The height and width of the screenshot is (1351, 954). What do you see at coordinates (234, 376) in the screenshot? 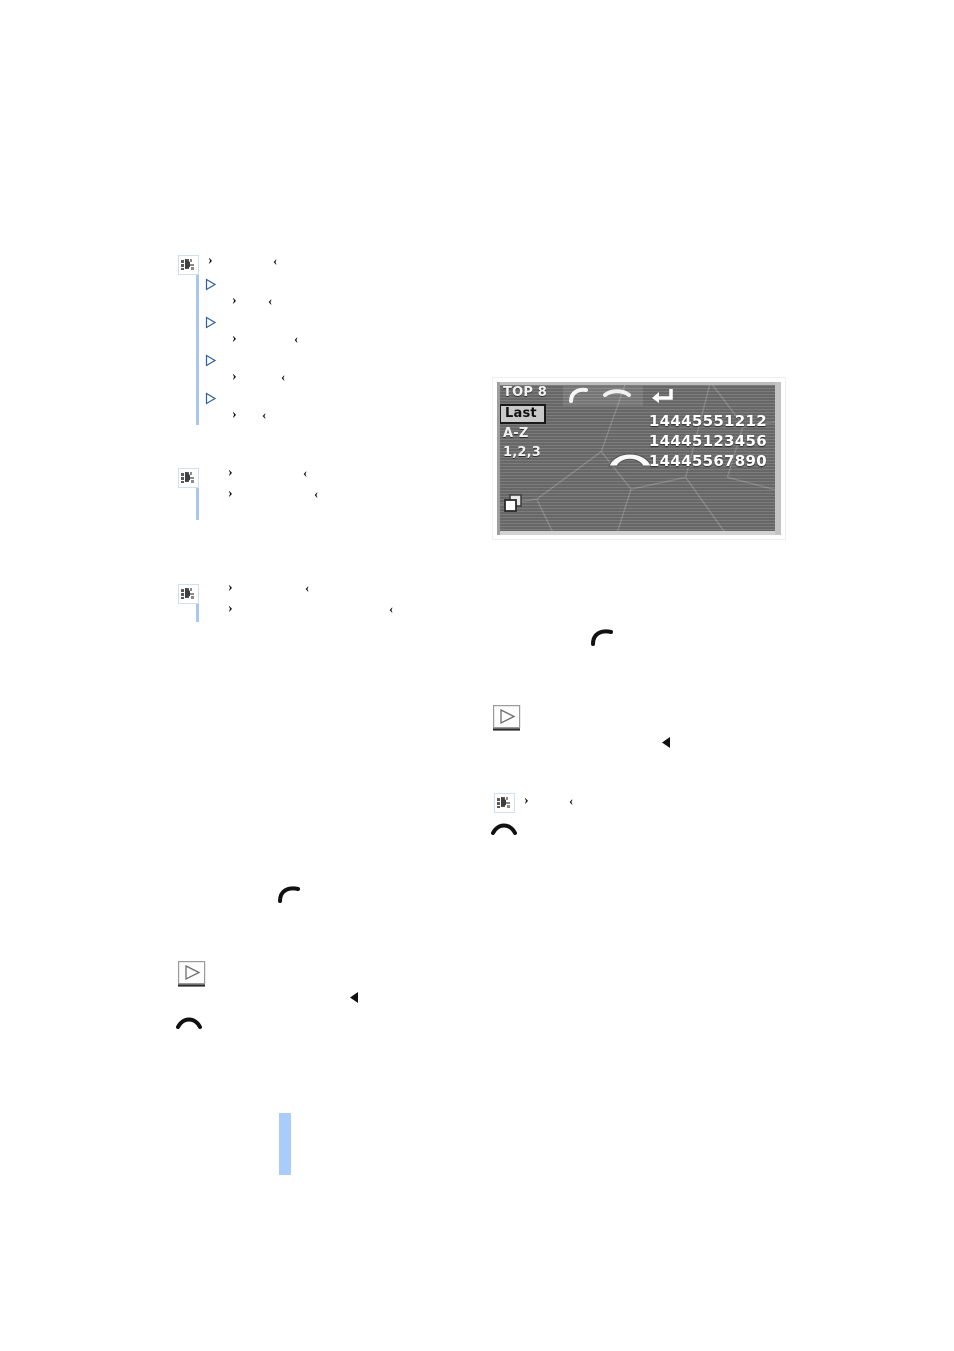
I see `list-mark-open-4: ›` at bounding box center [234, 376].